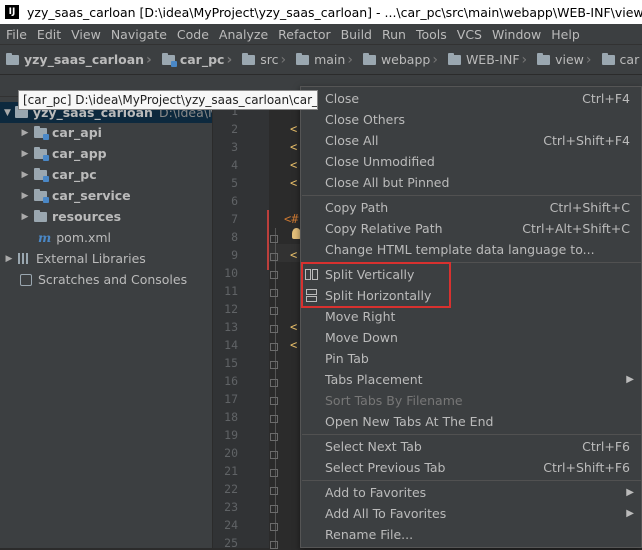 The height and width of the screenshot is (550, 642). What do you see at coordinates (243, 34) in the screenshot?
I see `menu-analyze: Analyze` at bounding box center [243, 34].